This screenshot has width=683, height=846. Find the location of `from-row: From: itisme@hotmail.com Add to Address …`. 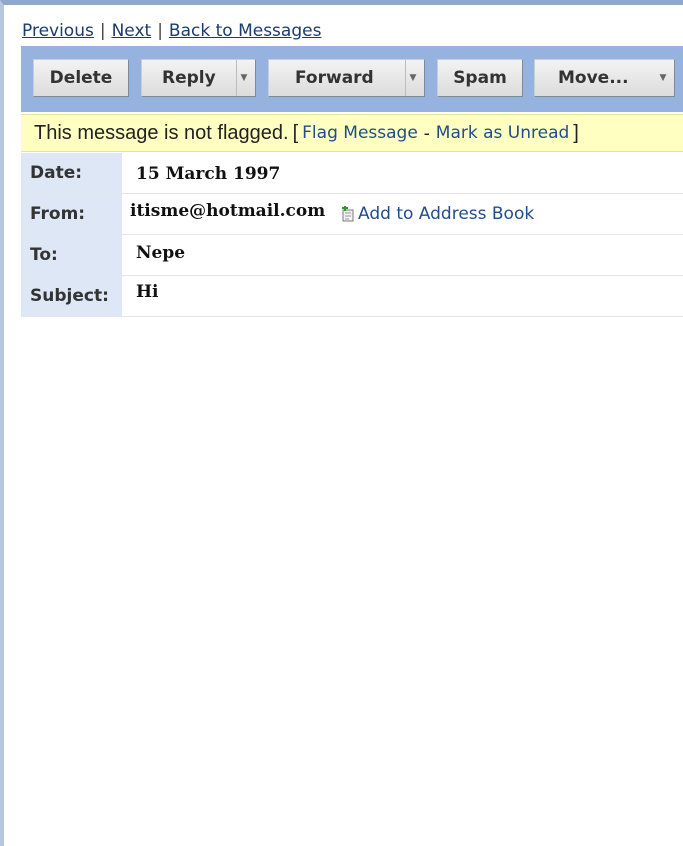

from-row: From: itisme@hotmail.com Add to Address … is located at coordinates (352, 214).